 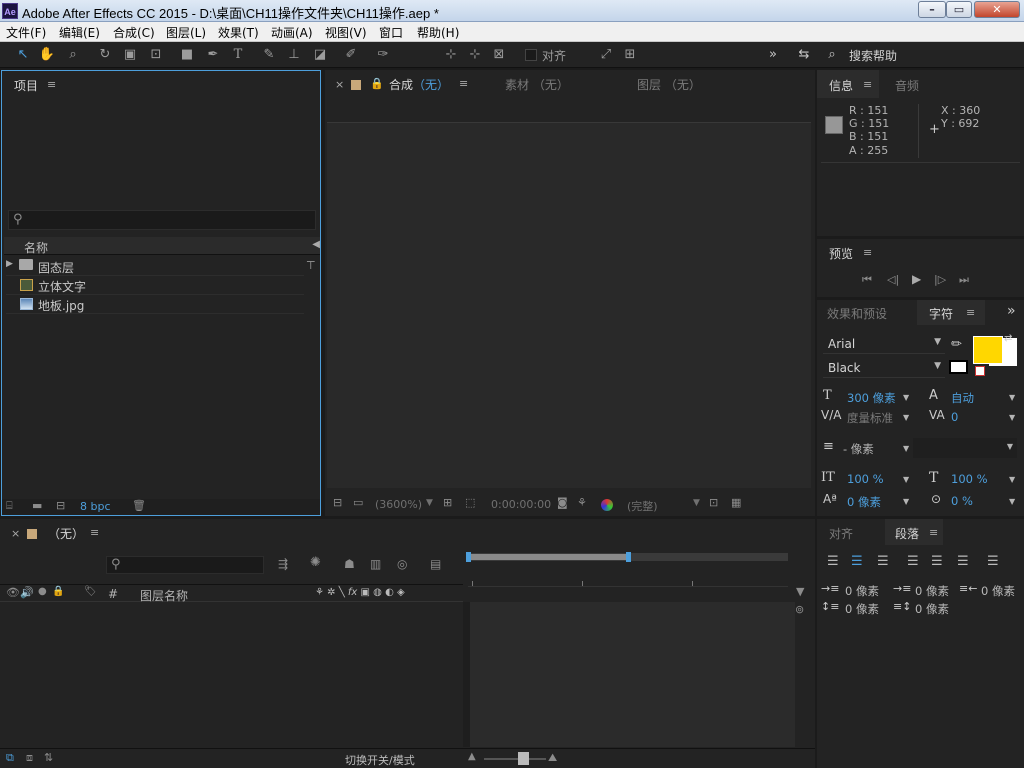 What do you see at coordinates (632, 674) in the screenshot?
I see `timeline-track-area` at bounding box center [632, 674].